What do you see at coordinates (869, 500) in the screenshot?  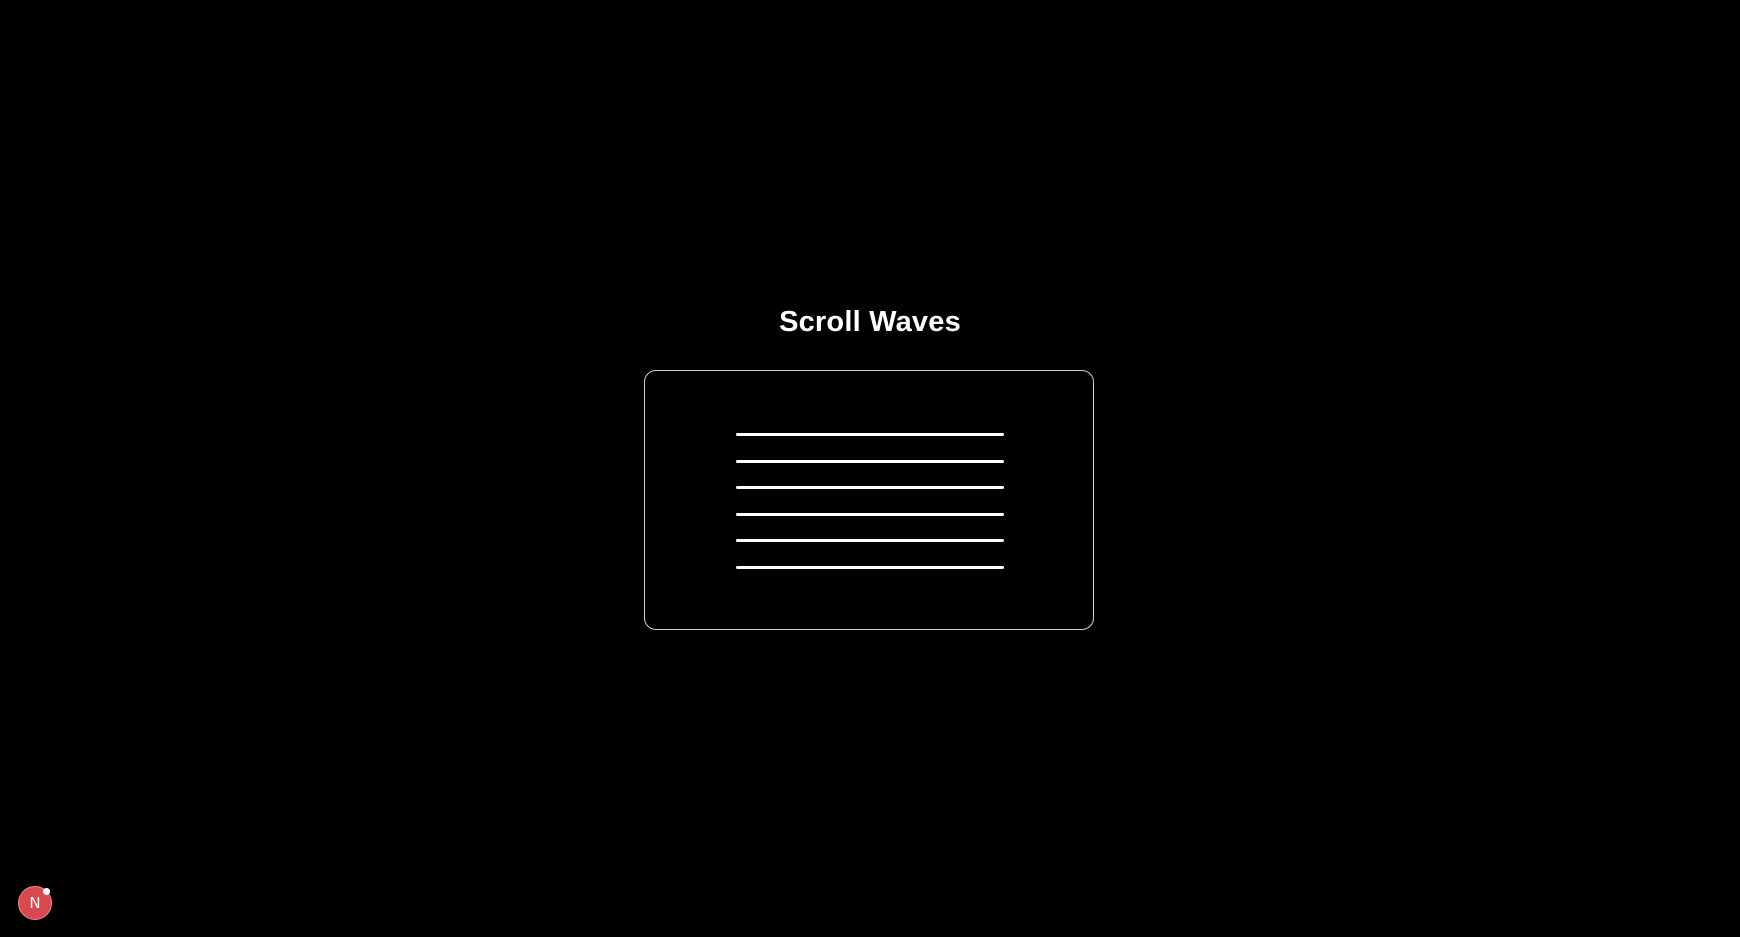 I see `wave-card` at bounding box center [869, 500].